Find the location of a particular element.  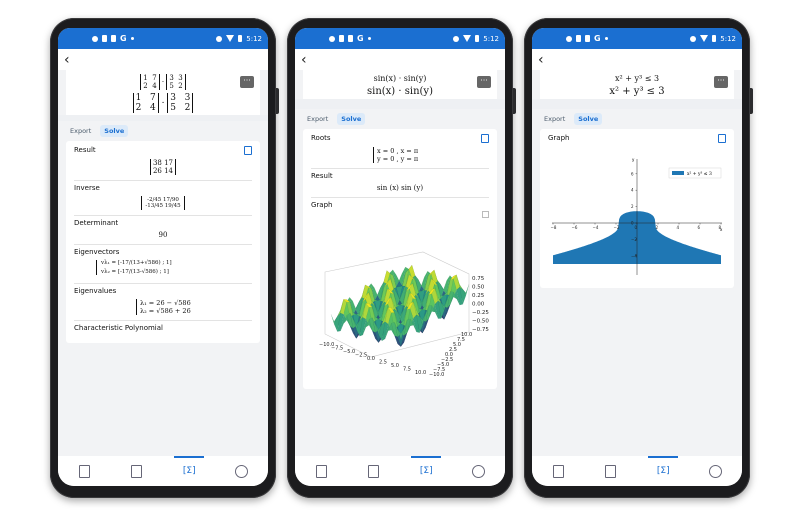

fullscreen-icon is located at coordinates (485, 214).